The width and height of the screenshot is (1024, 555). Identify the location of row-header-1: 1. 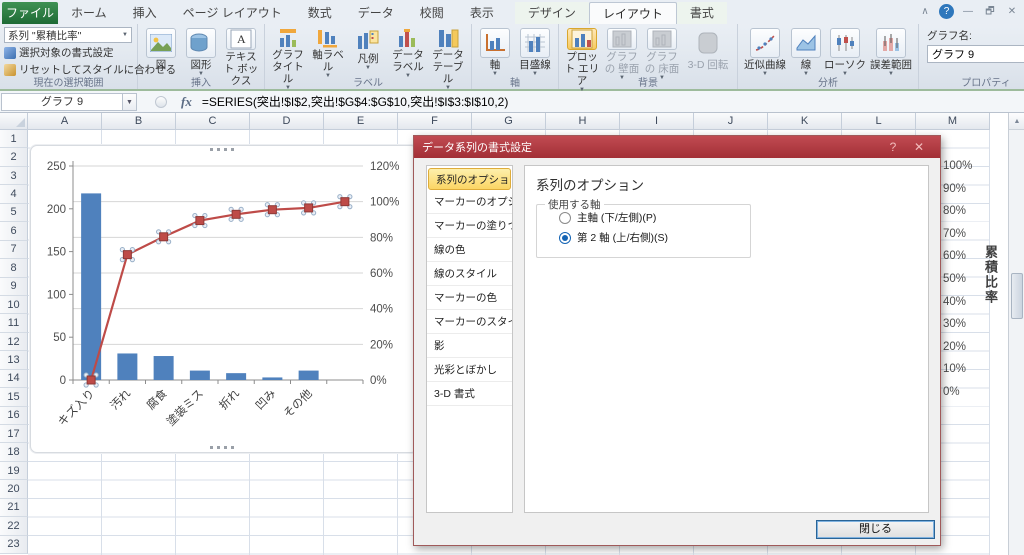
(14, 139).